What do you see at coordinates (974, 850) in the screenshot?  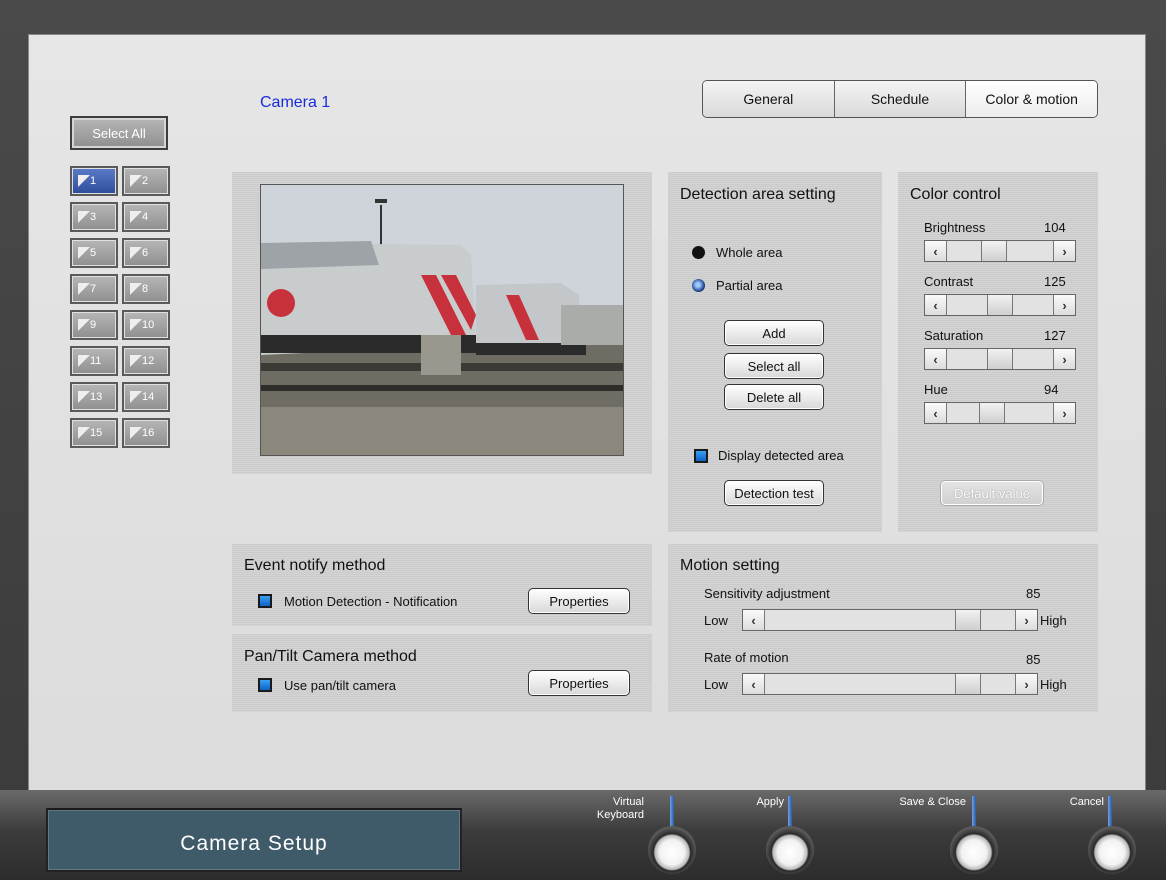 I see `save-close-button` at bounding box center [974, 850].